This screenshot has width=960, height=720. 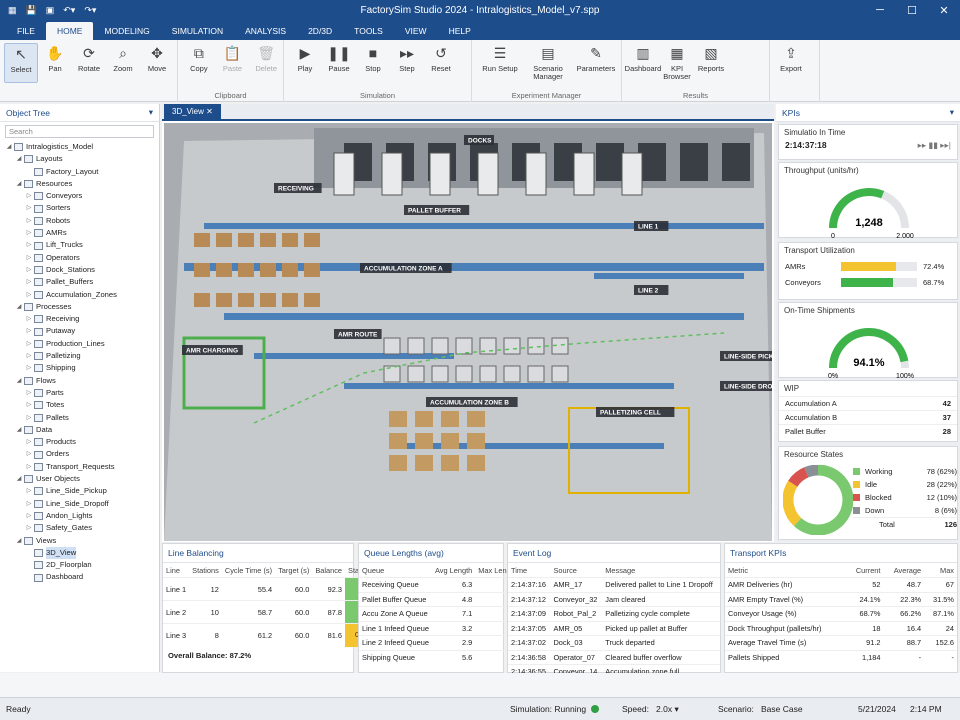 What do you see at coordinates (79, 430) in the screenshot?
I see `tree-node: ◢ Data` at bounding box center [79, 430].